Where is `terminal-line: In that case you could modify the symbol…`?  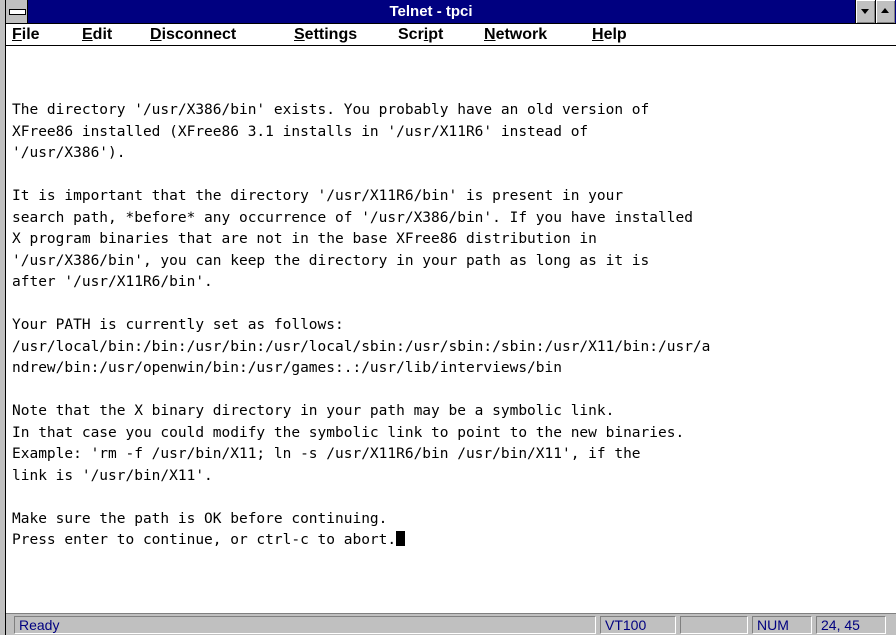 terminal-line: In that case you could modify the symbol… is located at coordinates (348, 433).